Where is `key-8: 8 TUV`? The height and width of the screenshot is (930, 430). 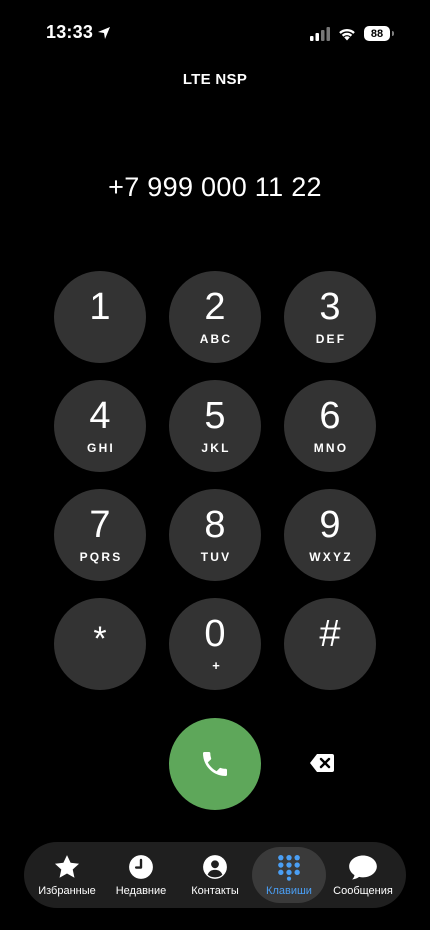 key-8: 8 TUV is located at coordinates (215, 535).